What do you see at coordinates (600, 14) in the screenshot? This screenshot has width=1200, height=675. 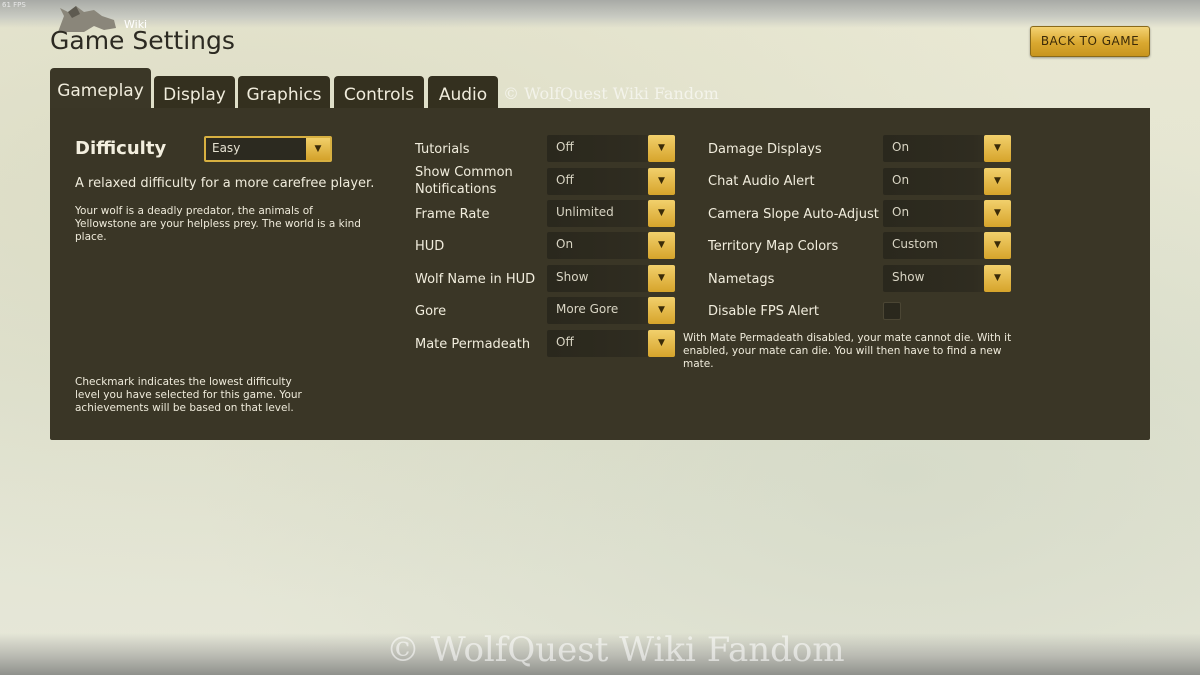 I see `top-scenery` at bounding box center [600, 14].